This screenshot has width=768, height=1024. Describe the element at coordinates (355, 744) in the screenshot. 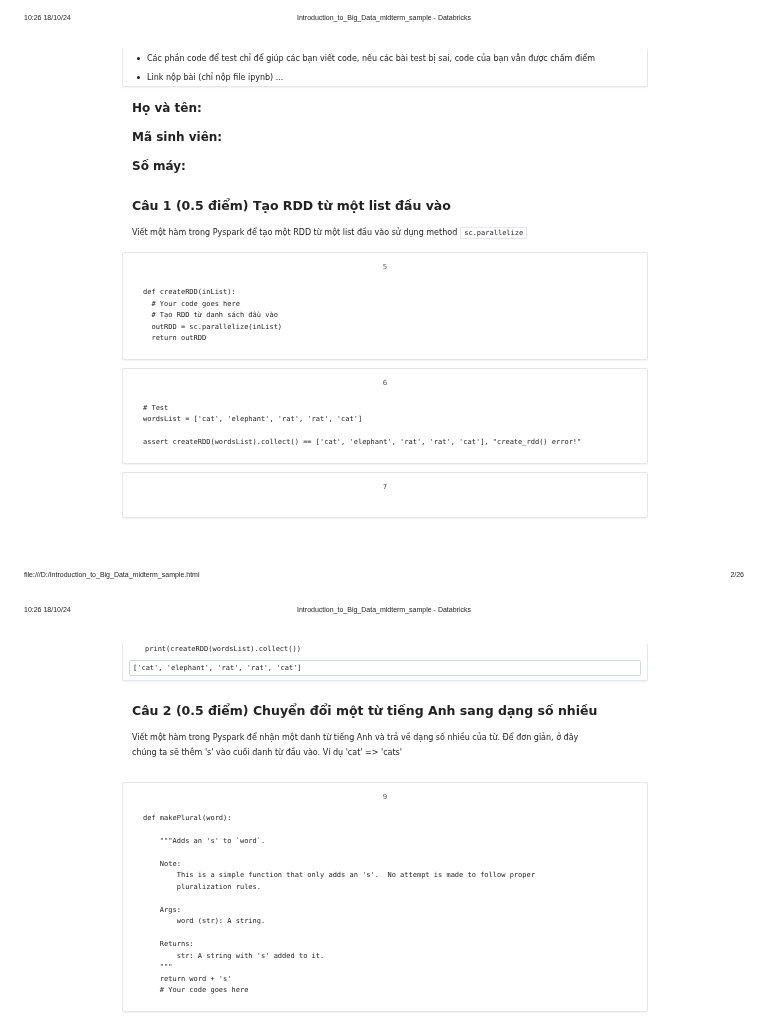

I see `question-text: Viết một hàm trong Pyspark để nhận một danh từ tiếng Anh và trả về dạng số nhiều của từ. Để đơn giản, ở đây chúng ta sẽ thêm 's' vào cuối danh từ đầu vào. Ví dụ 'cat' => 'cats'` at that location.